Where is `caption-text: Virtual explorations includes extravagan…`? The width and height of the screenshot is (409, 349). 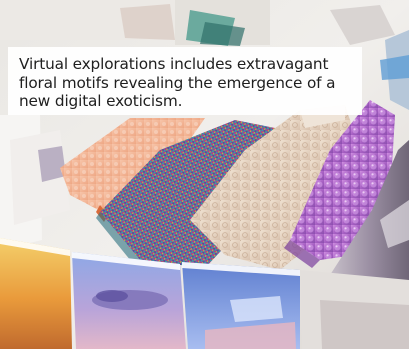 caption-text: Virtual explorations includes extravagan… is located at coordinates (177, 82).